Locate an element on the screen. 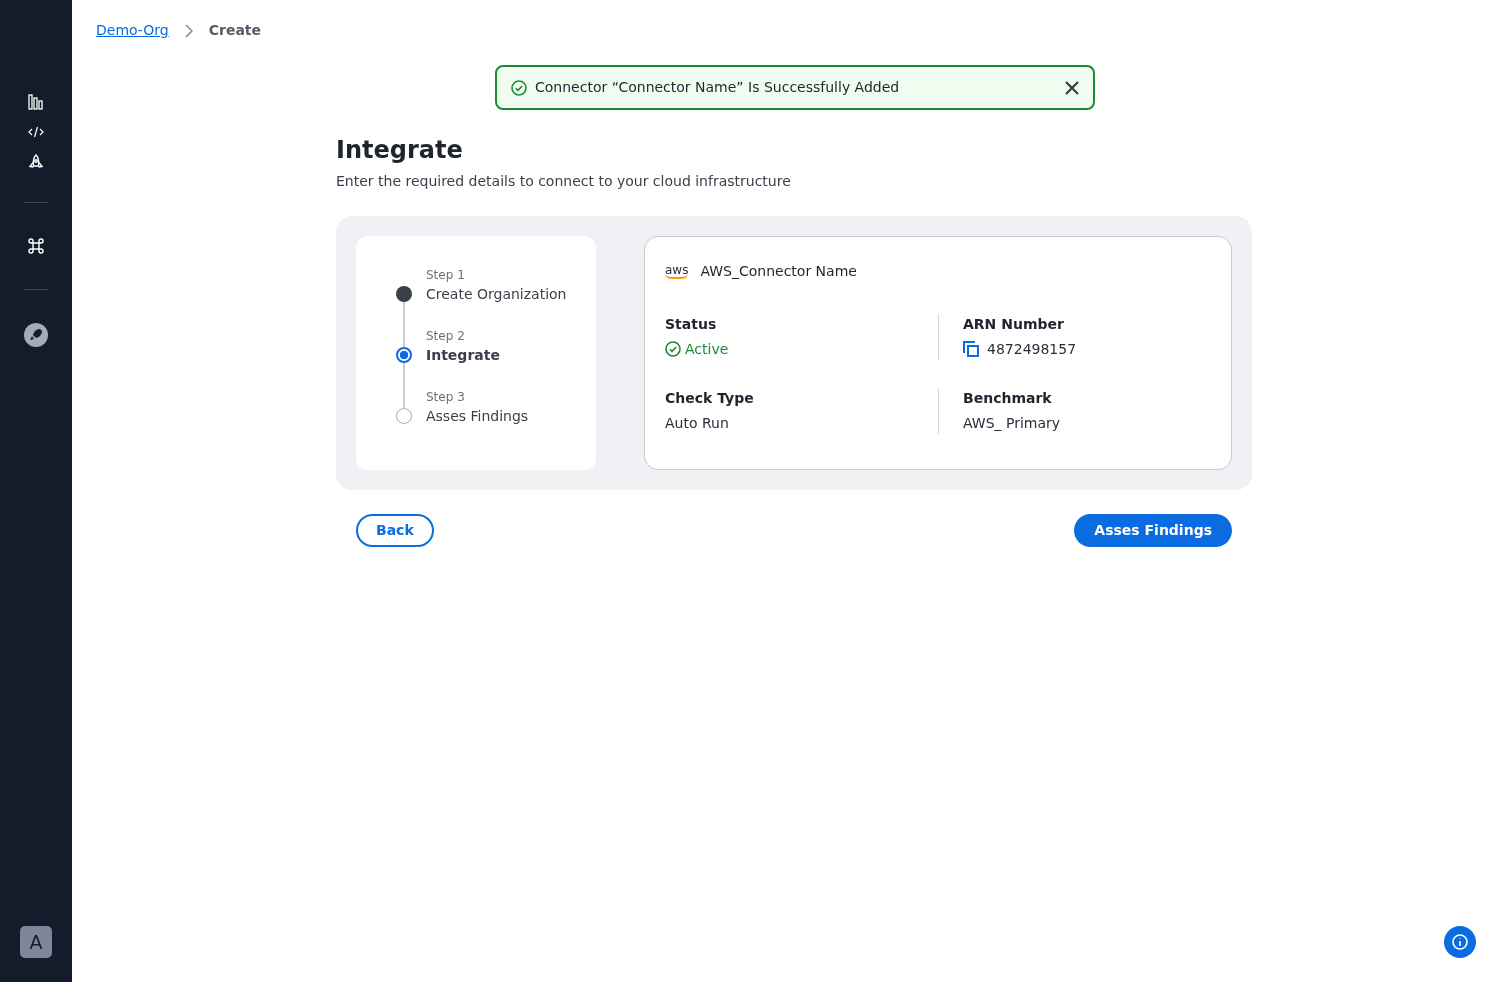  page-subtitle: Enter the required details to connect to your cloud infrastructure is located at coordinates (564, 181).